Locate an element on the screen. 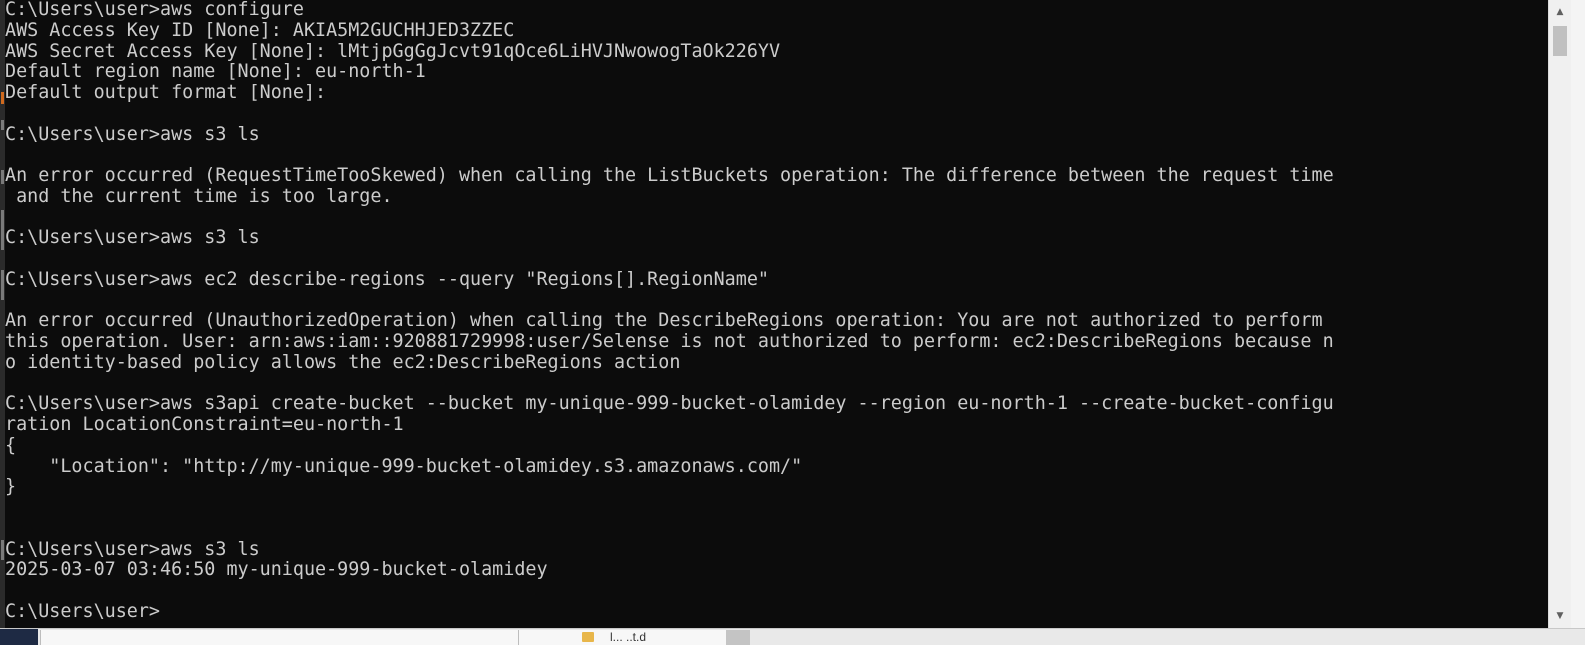 This screenshot has height=645, width=1585. scroll-down-button: ▼ is located at coordinates (1560, 616).